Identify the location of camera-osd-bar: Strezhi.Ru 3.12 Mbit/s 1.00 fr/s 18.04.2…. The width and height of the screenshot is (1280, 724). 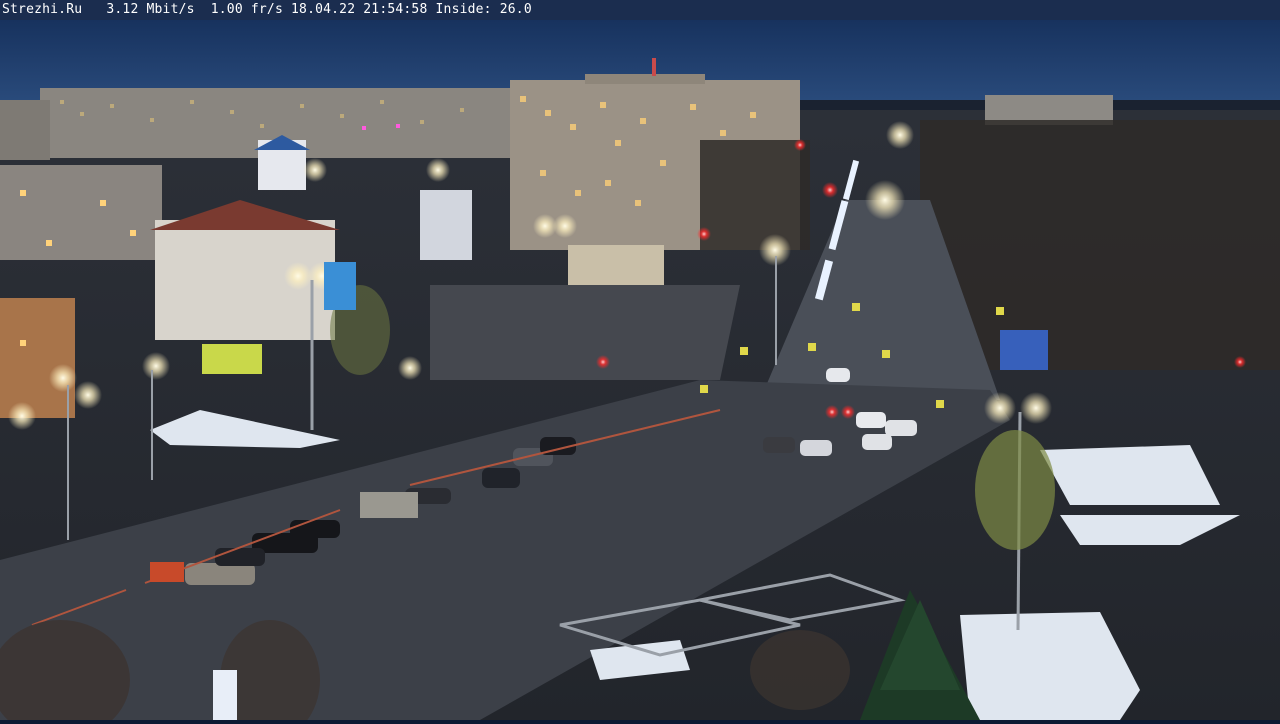
(640, 10).